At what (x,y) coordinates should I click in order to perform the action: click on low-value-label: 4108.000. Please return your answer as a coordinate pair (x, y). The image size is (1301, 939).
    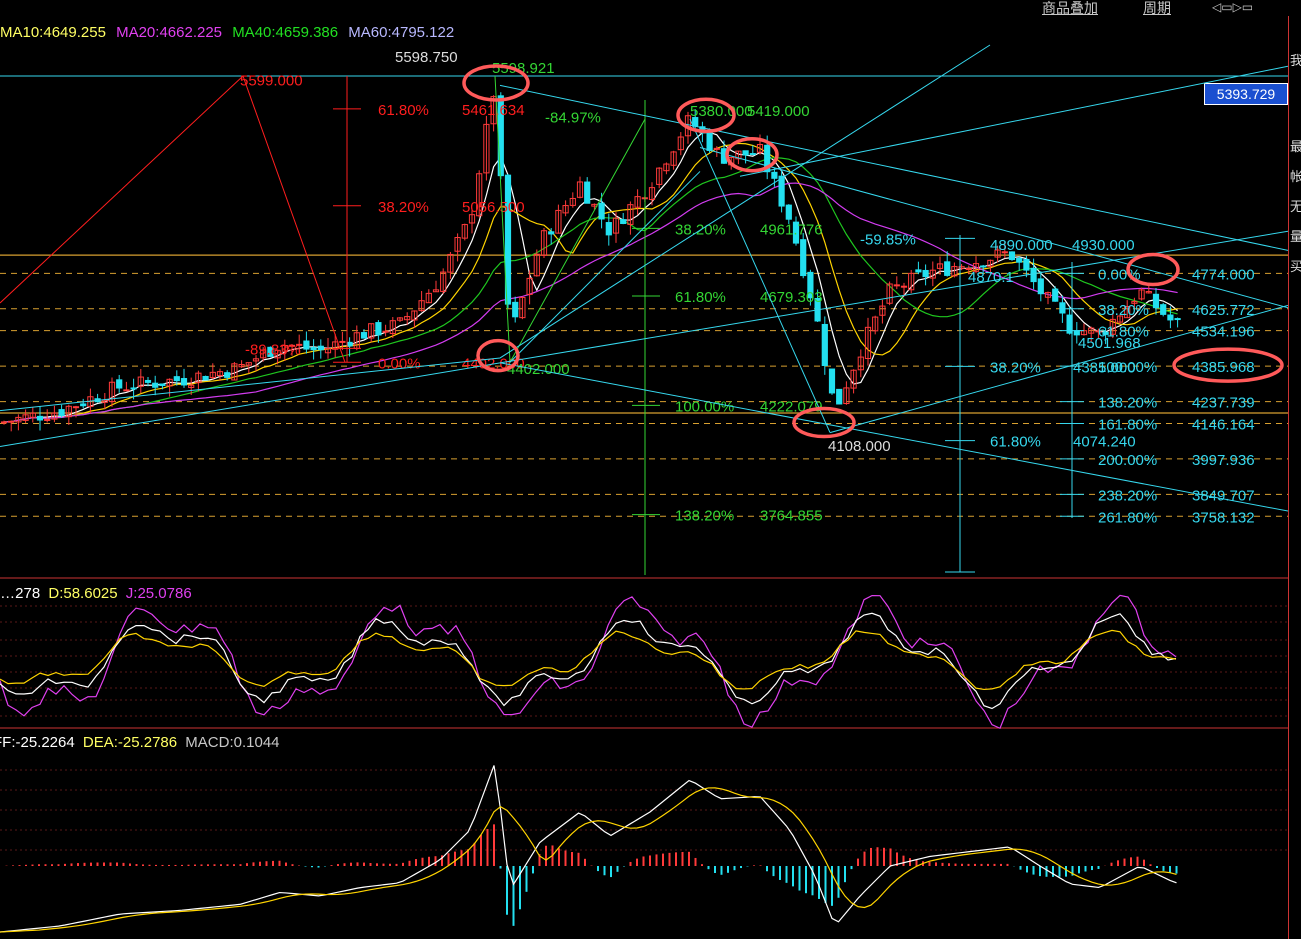
    Looking at the image, I should click on (859, 446).